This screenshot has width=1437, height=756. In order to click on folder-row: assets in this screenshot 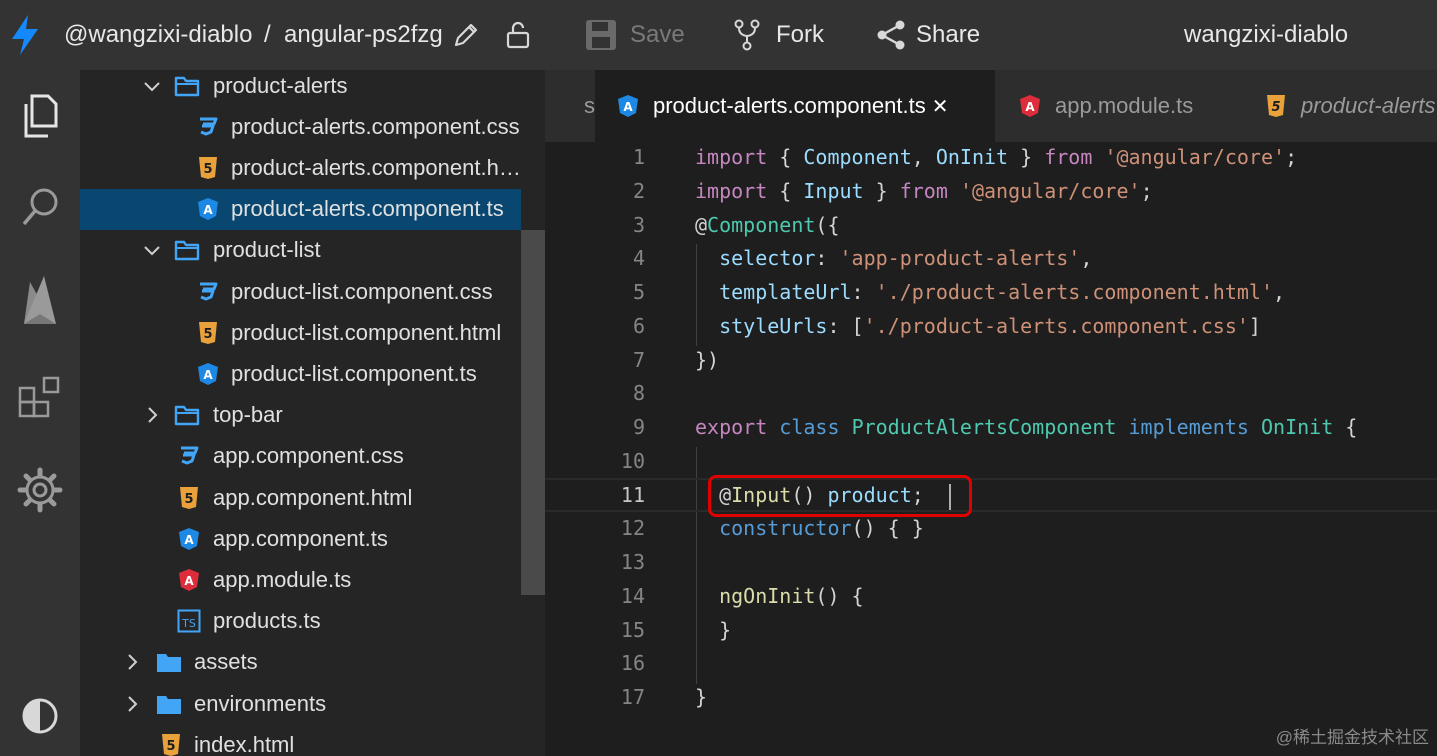, I will do `click(300, 662)`.